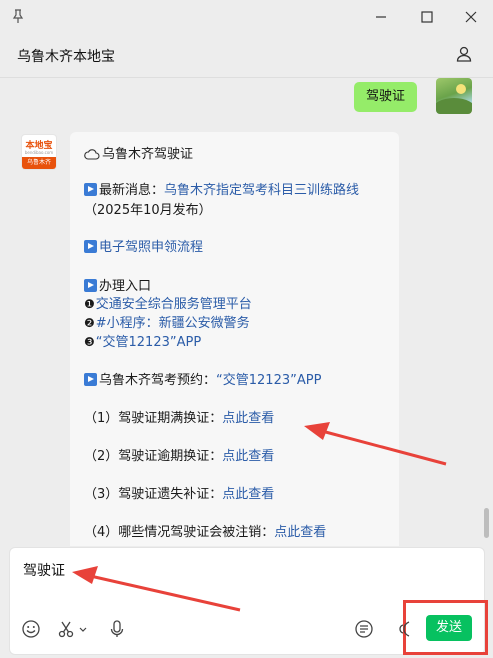  I want to click on card-title: 乌鲁木齐驾驶证, so click(148, 154).